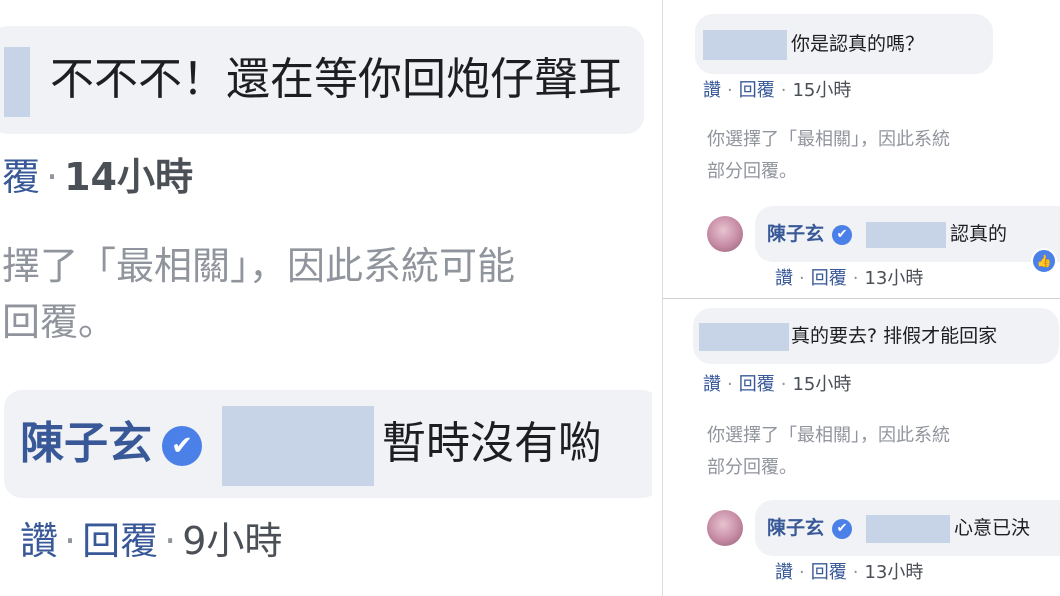  I want to click on reply-bubble: 陳子玄 ✔ 暫時沒有喲, so click(328, 444).